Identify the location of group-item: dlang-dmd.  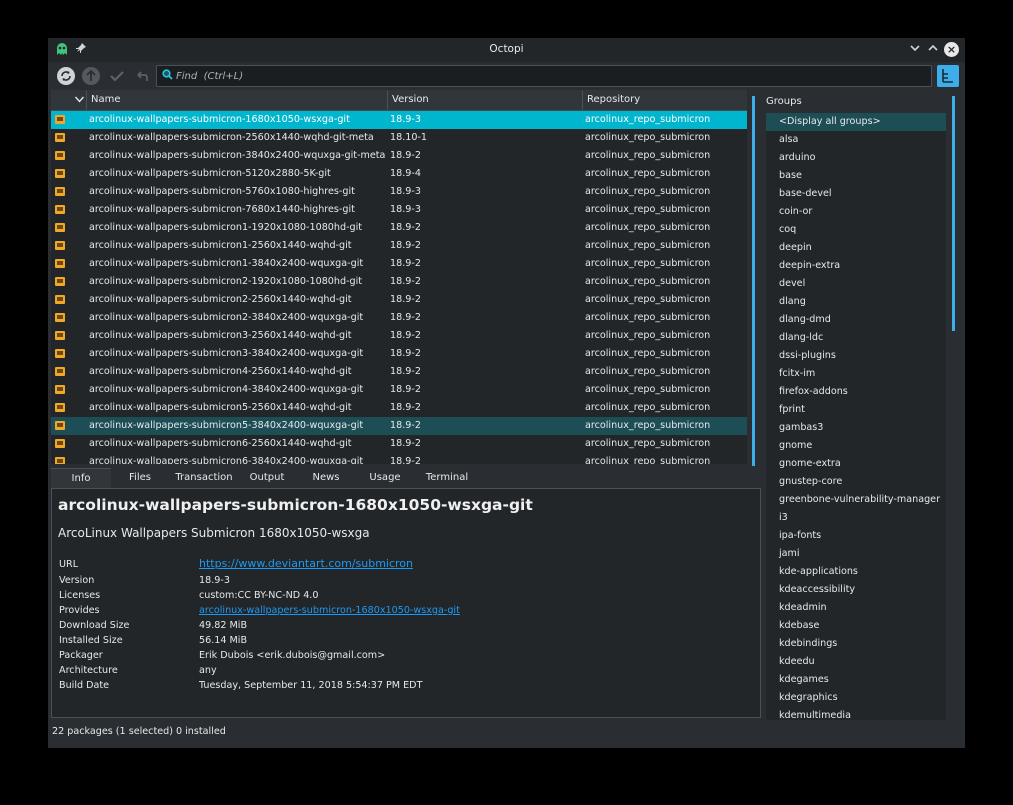
(856, 320).